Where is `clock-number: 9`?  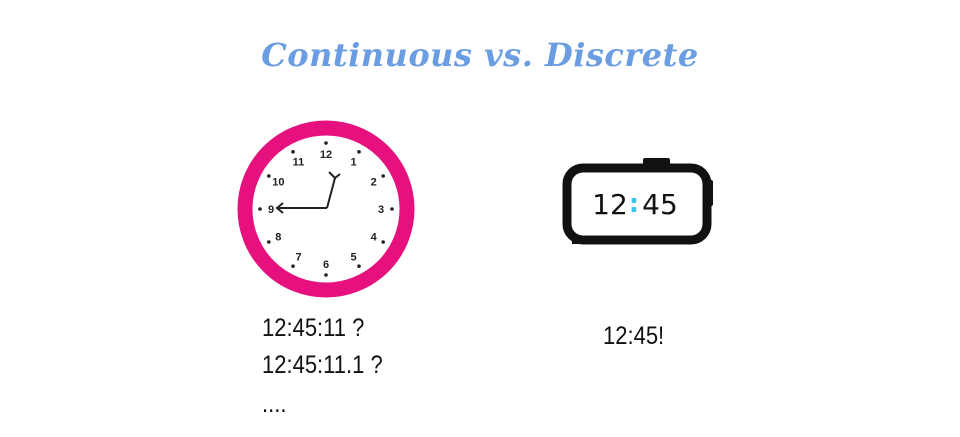 clock-number: 9 is located at coordinates (271, 210).